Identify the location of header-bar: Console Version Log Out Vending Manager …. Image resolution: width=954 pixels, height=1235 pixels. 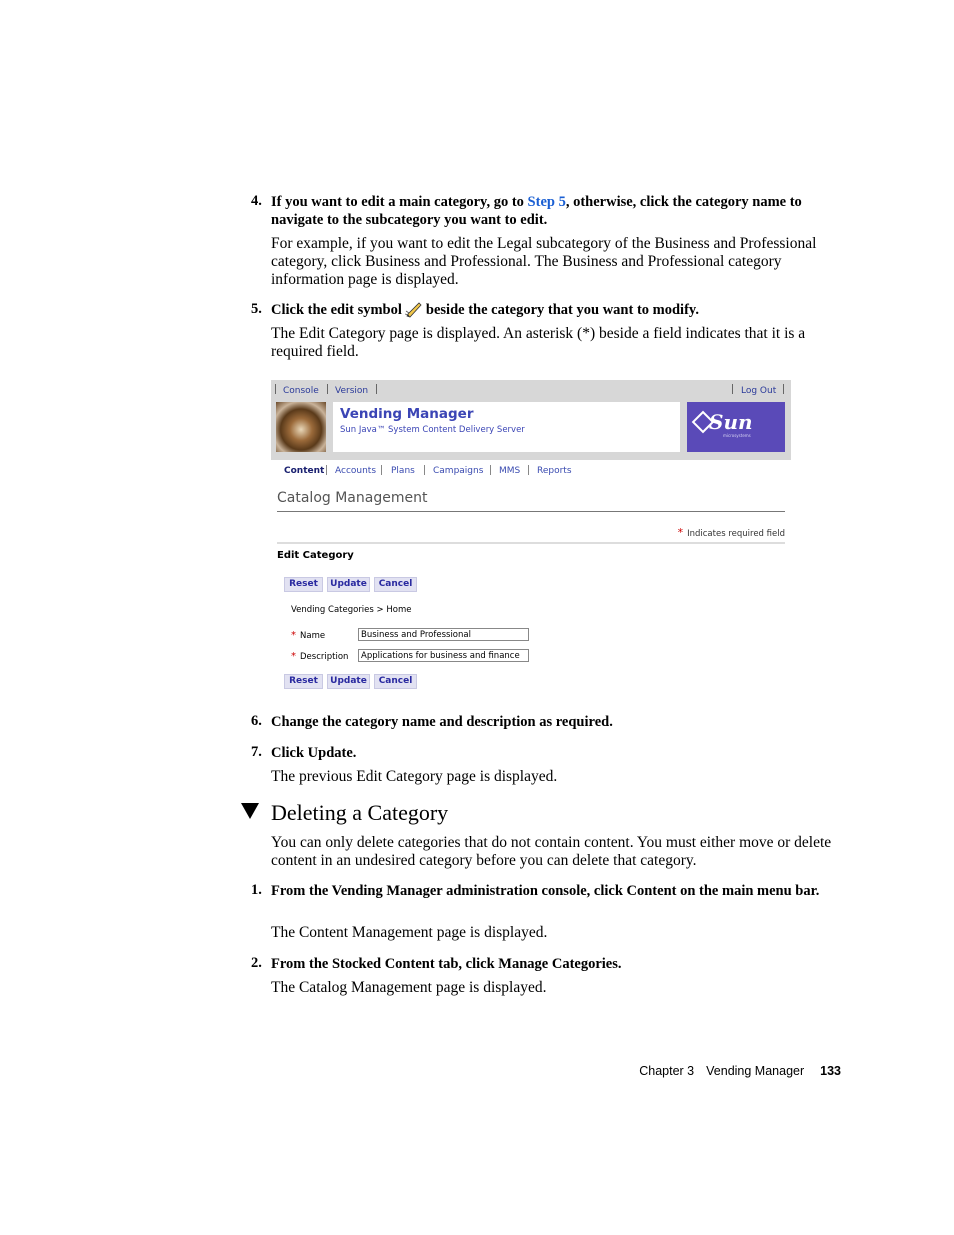
(531, 420).